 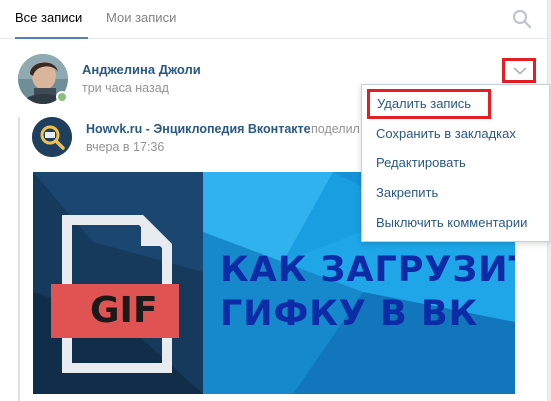 I want to click on repost-action-text: поделил, so click(x=335, y=129).